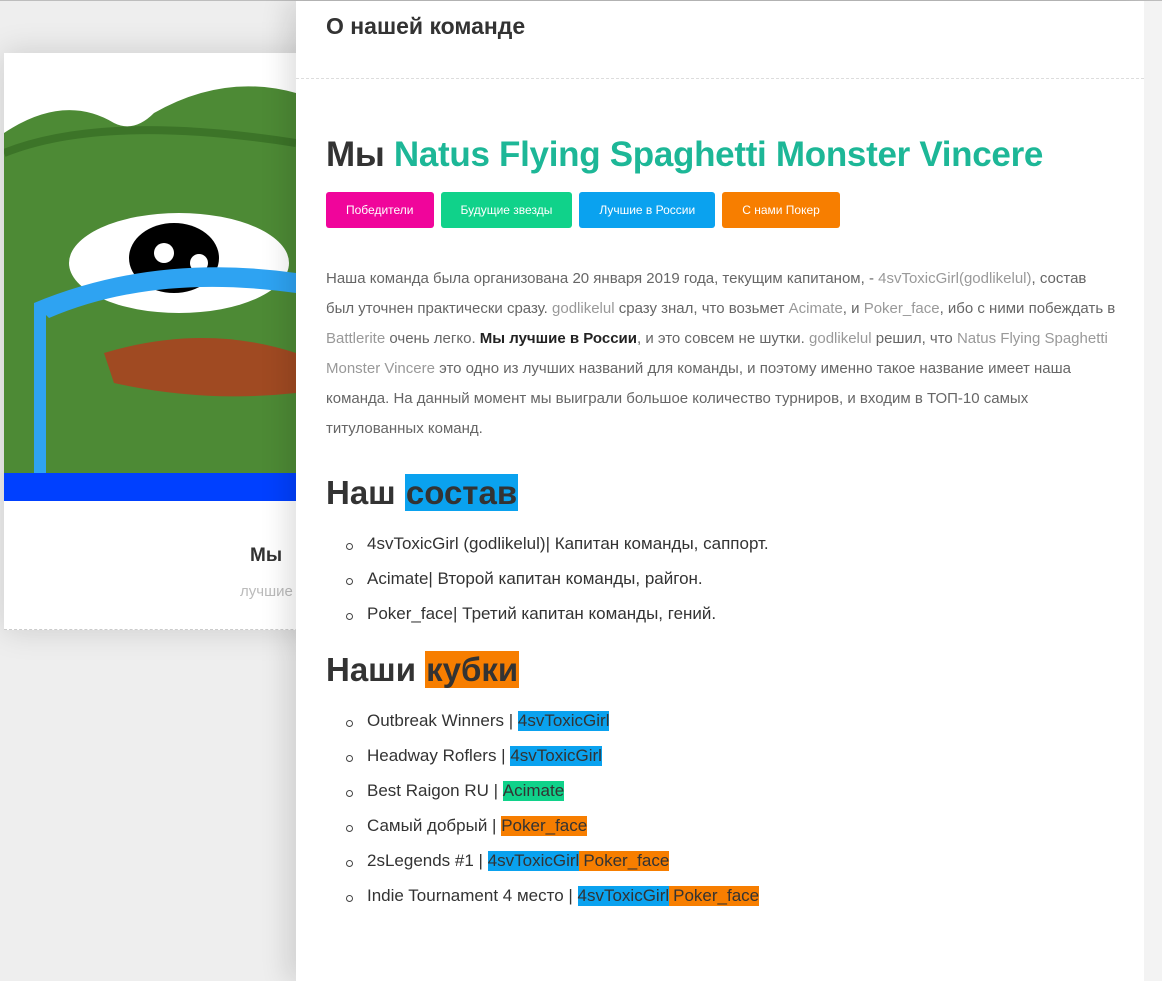 The height and width of the screenshot is (981, 1162). I want to click on pepe-image, so click(150, 277).